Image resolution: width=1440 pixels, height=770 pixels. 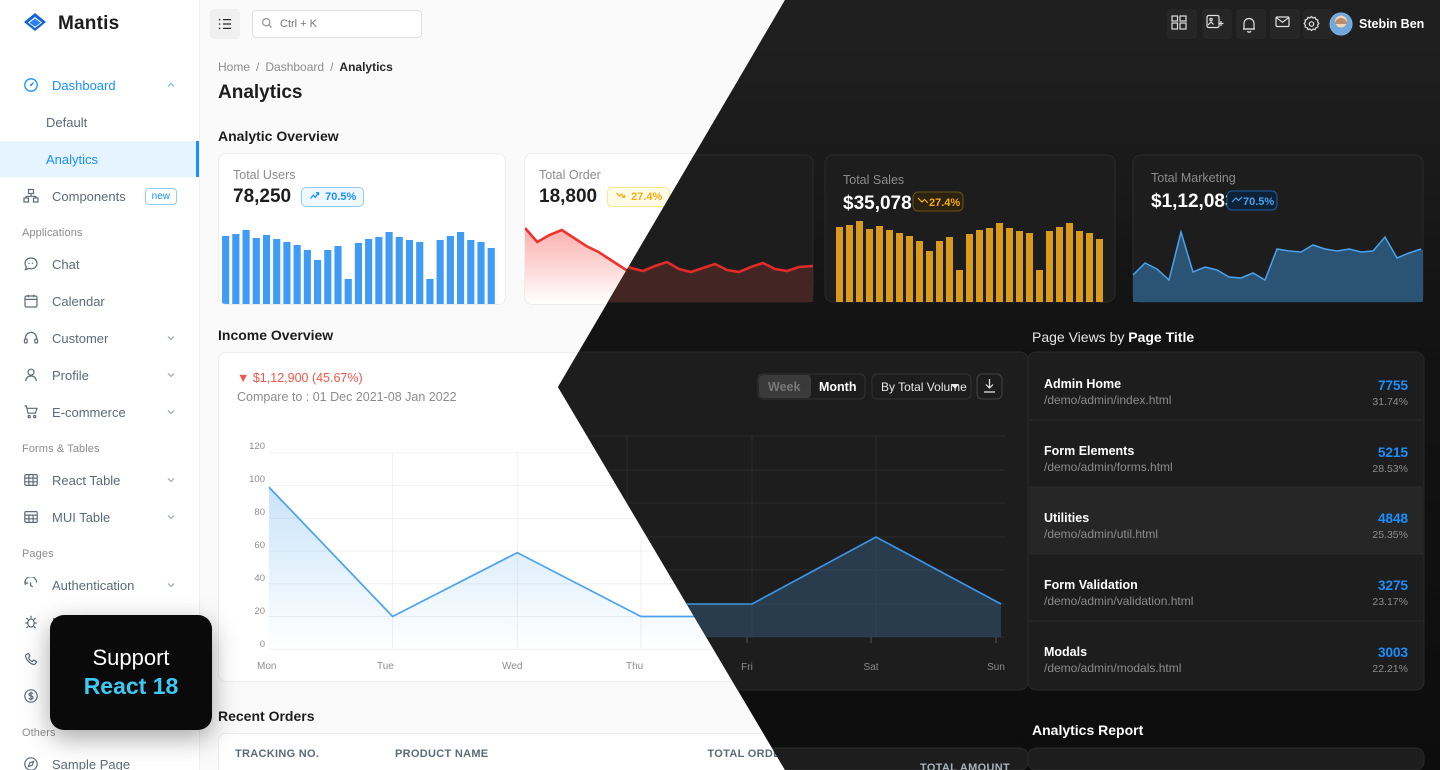 I want to click on breadcrumb-dashboard: Dashboard, so click(x=294, y=67).